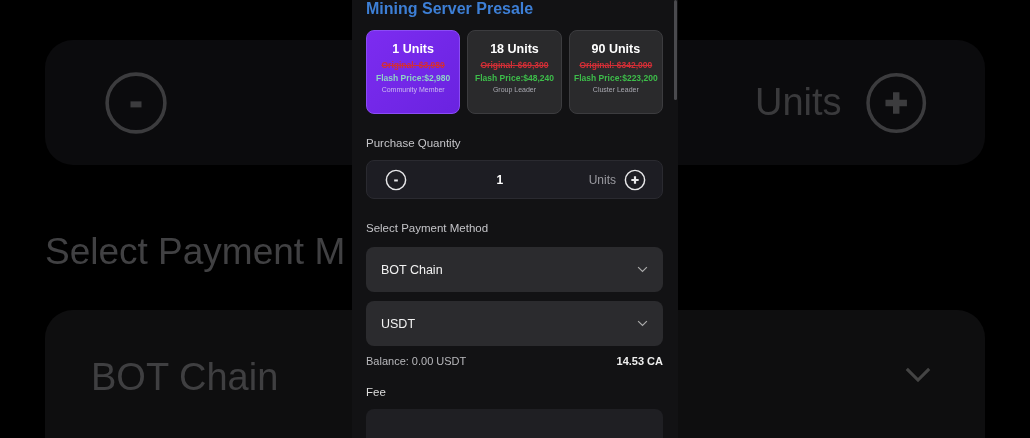 Image resolution: width=1030 pixels, height=438 pixels. Describe the element at coordinates (639, 361) in the screenshot. I see `balance-amount: 14.53 CA` at that location.